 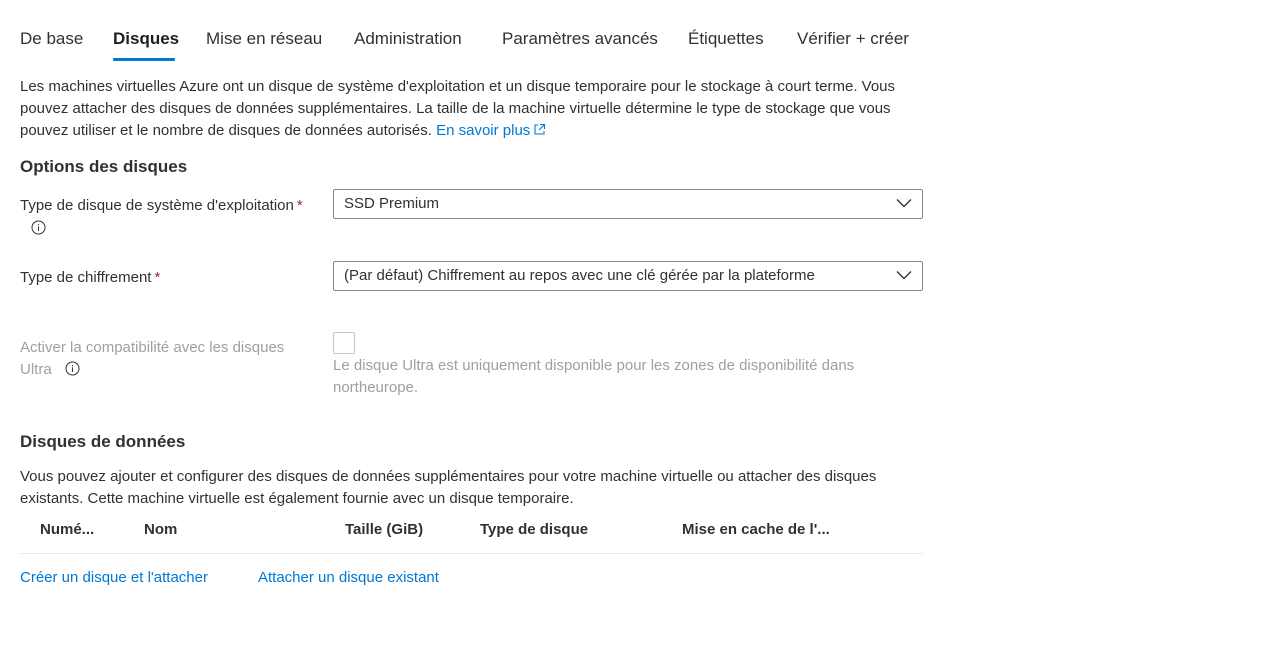 What do you see at coordinates (483, 130) in the screenshot?
I see `learn-more-label: En savoir plus` at bounding box center [483, 130].